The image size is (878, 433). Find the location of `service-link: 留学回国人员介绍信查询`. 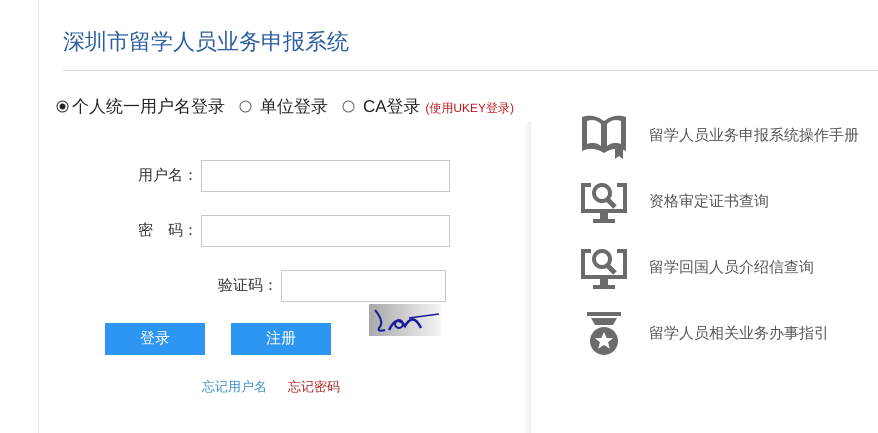

service-link: 留学回国人员介绍信查询 is located at coordinates (731, 268).